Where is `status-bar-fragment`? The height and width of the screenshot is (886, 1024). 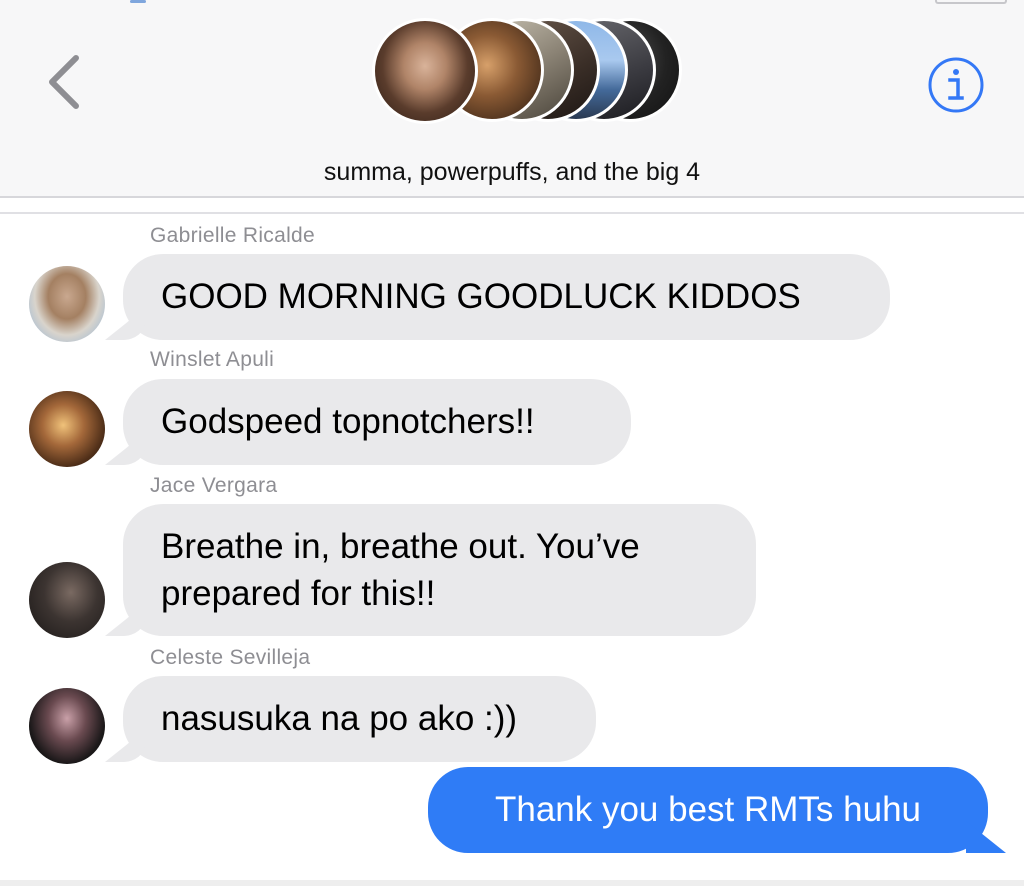 status-bar-fragment is located at coordinates (138, 1).